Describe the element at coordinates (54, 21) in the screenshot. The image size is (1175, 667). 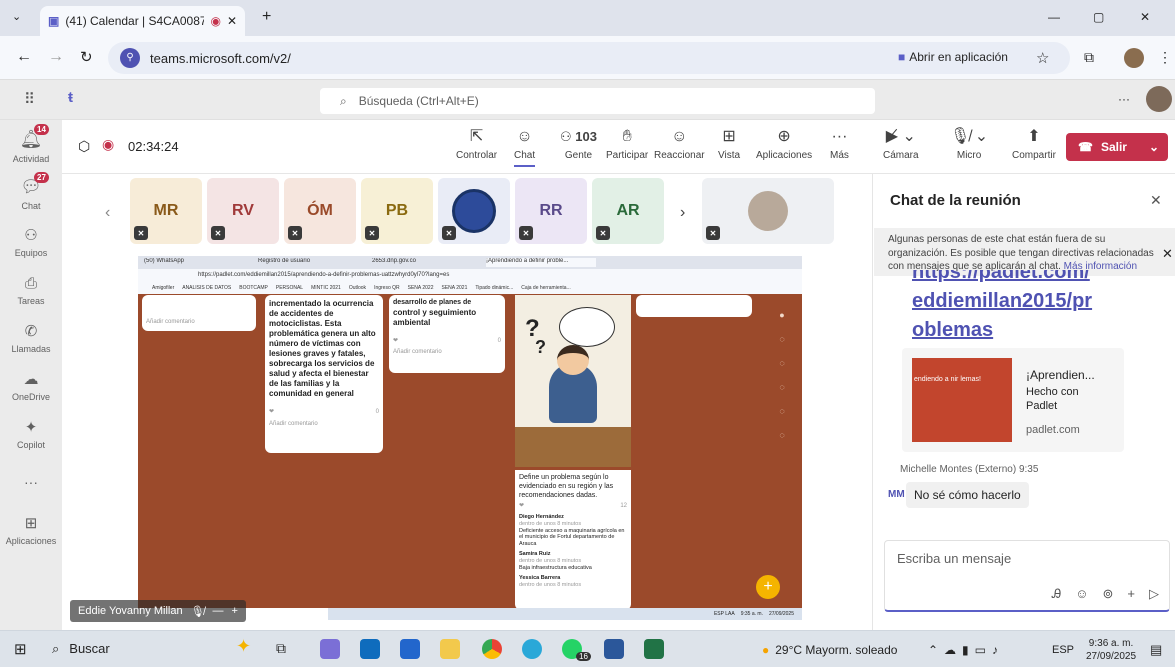
I see `teams-favicon-icon: ▣` at that location.